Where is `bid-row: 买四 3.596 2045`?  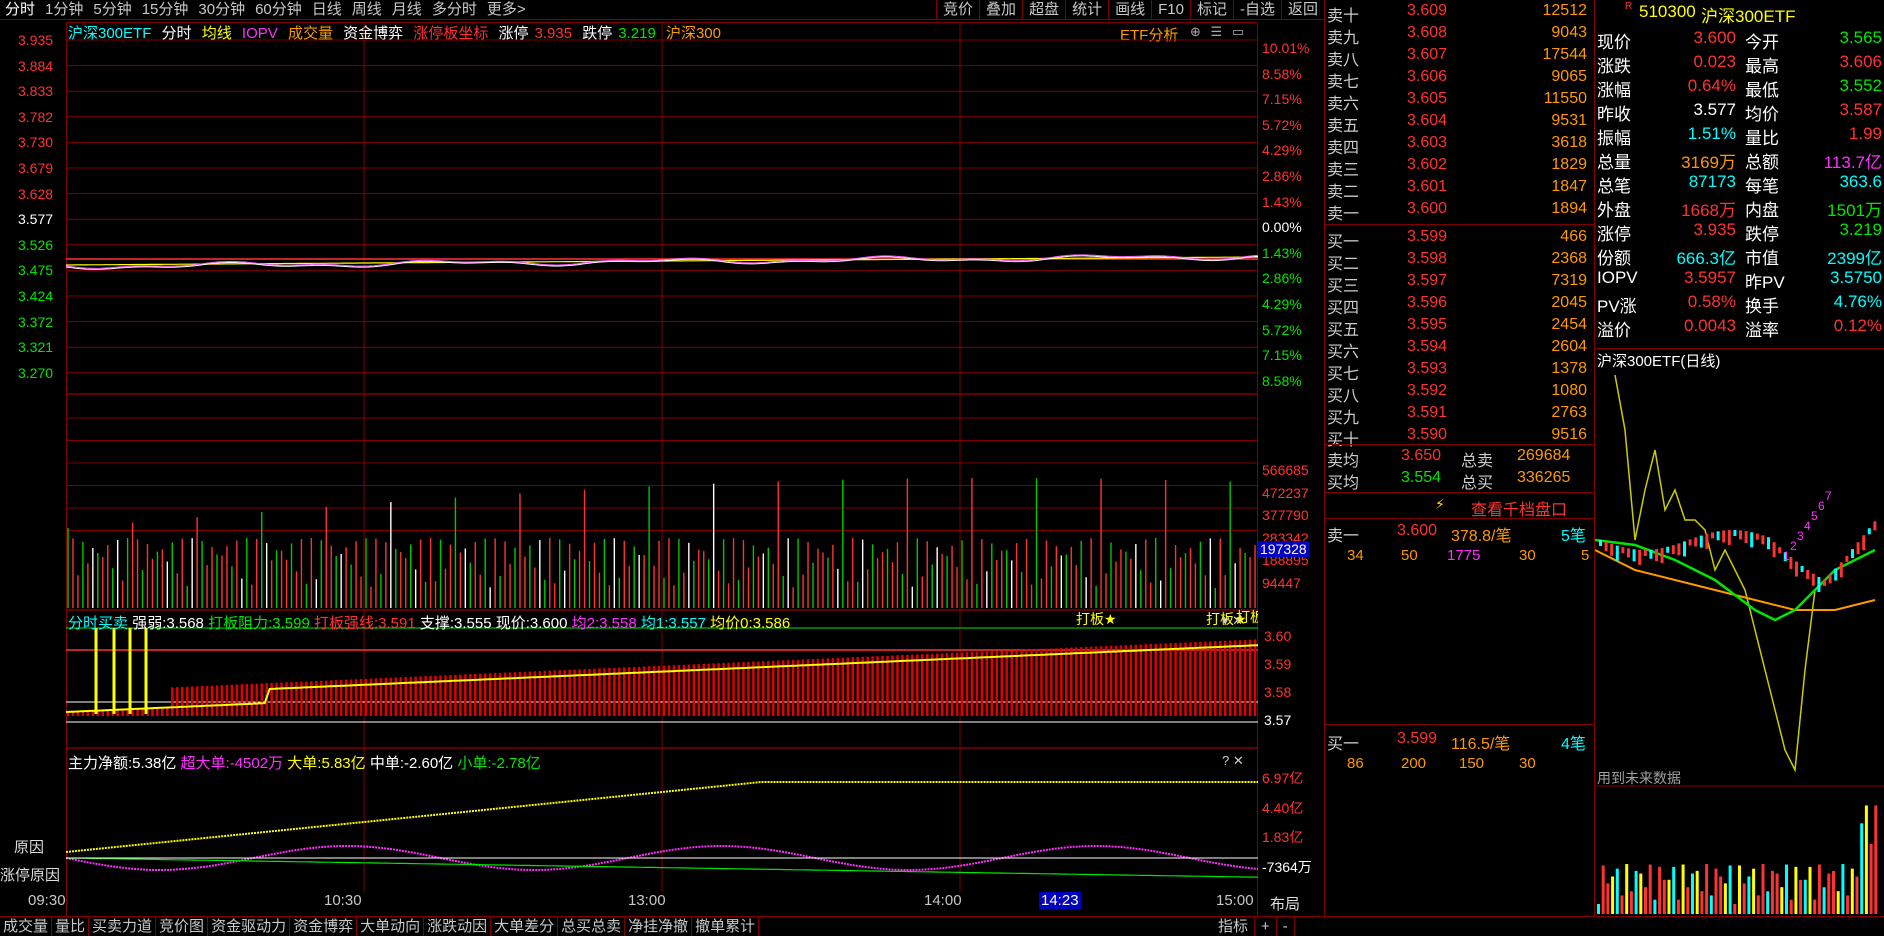 bid-row: 买四 3.596 2045 is located at coordinates (1460, 305).